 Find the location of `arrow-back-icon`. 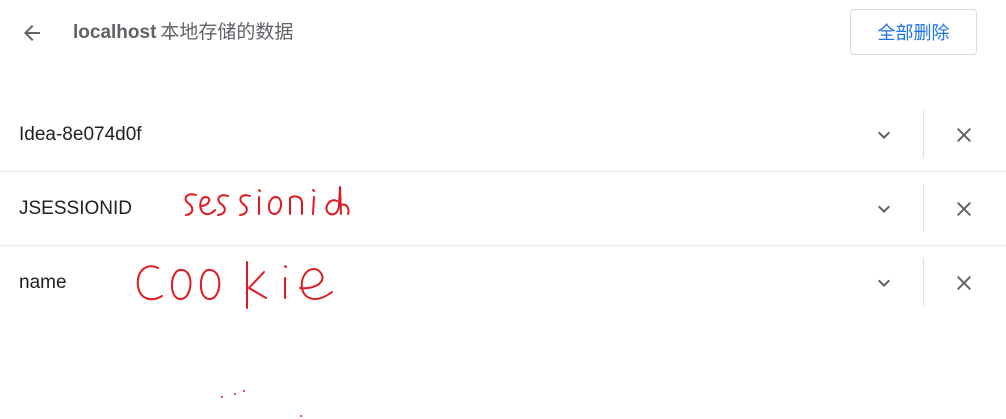

arrow-back-icon is located at coordinates (32, 33).